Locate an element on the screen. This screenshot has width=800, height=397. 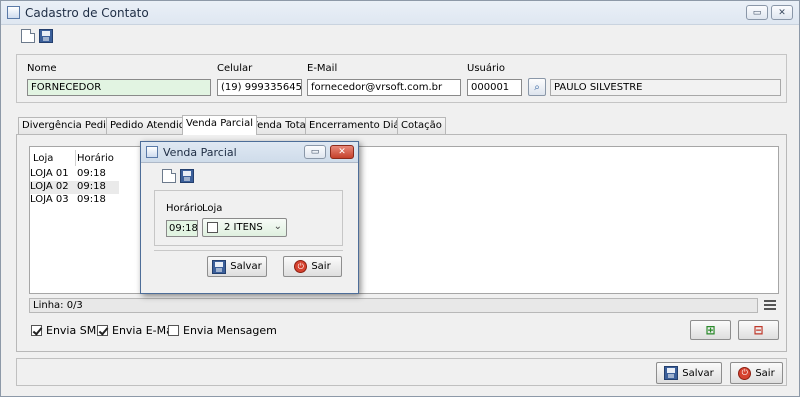
add-row-button: ⊞ is located at coordinates (710, 330).